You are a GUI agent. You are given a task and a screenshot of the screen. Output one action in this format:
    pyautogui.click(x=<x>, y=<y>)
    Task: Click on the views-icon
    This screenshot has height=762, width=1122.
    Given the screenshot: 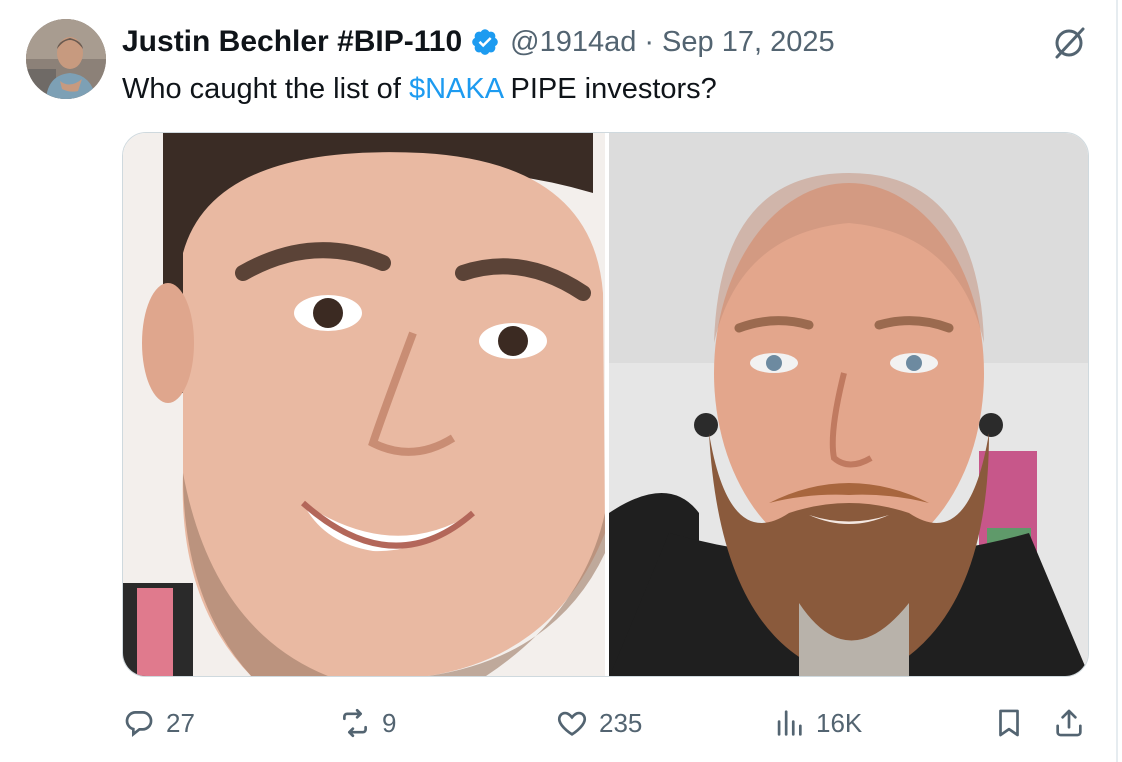 What is the action you would take?
    pyautogui.click(x=789, y=723)
    